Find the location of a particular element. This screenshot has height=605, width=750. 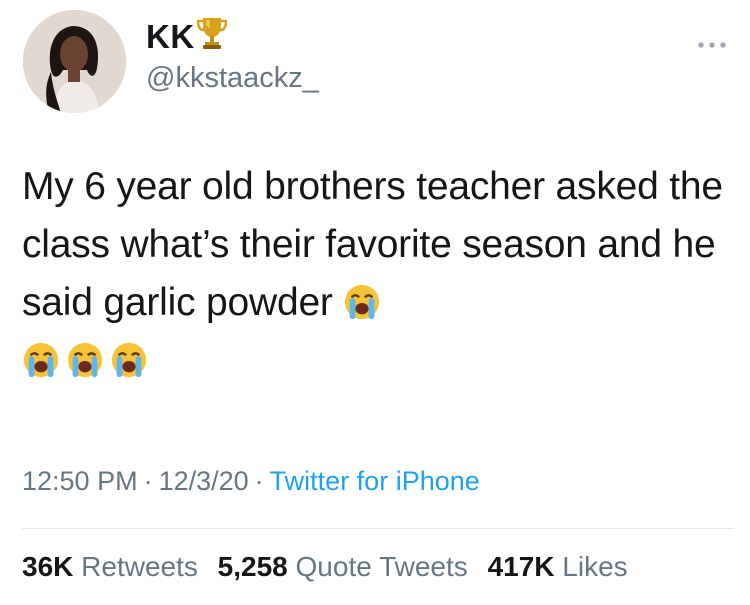

likes-count: 417K is located at coordinates (521, 566).